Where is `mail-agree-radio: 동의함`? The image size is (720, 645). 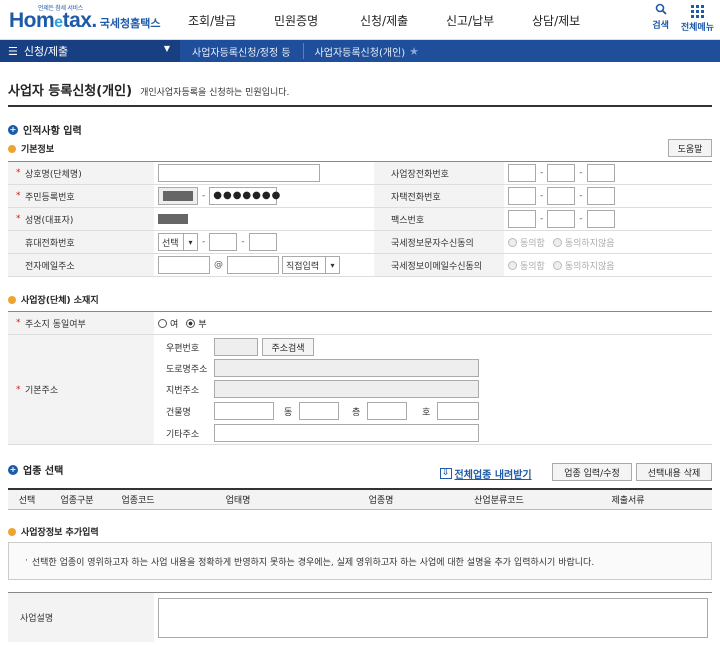 mail-agree-radio: 동의함 is located at coordinates (526, 265).